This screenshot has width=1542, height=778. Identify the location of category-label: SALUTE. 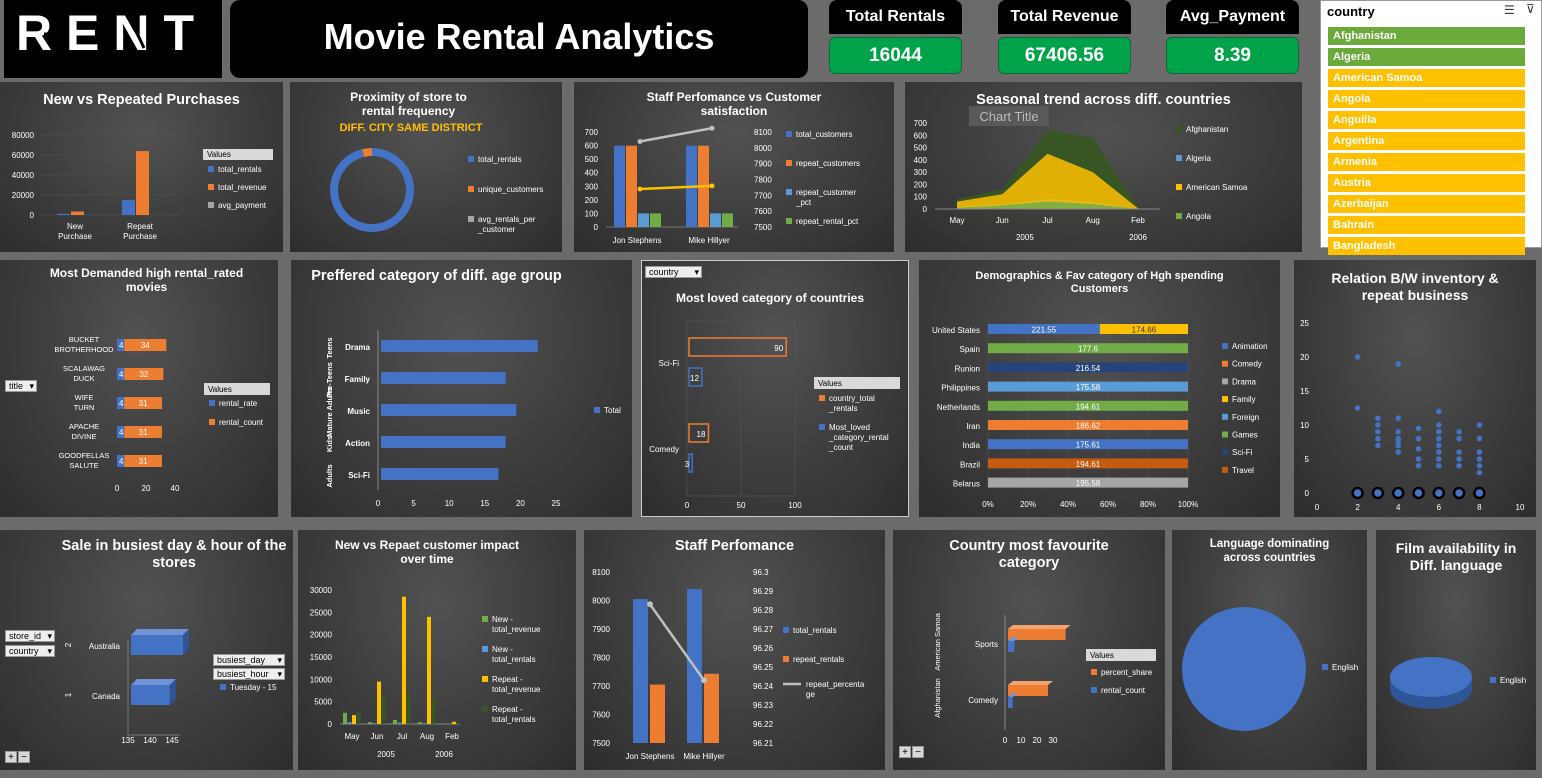
(83, 465).